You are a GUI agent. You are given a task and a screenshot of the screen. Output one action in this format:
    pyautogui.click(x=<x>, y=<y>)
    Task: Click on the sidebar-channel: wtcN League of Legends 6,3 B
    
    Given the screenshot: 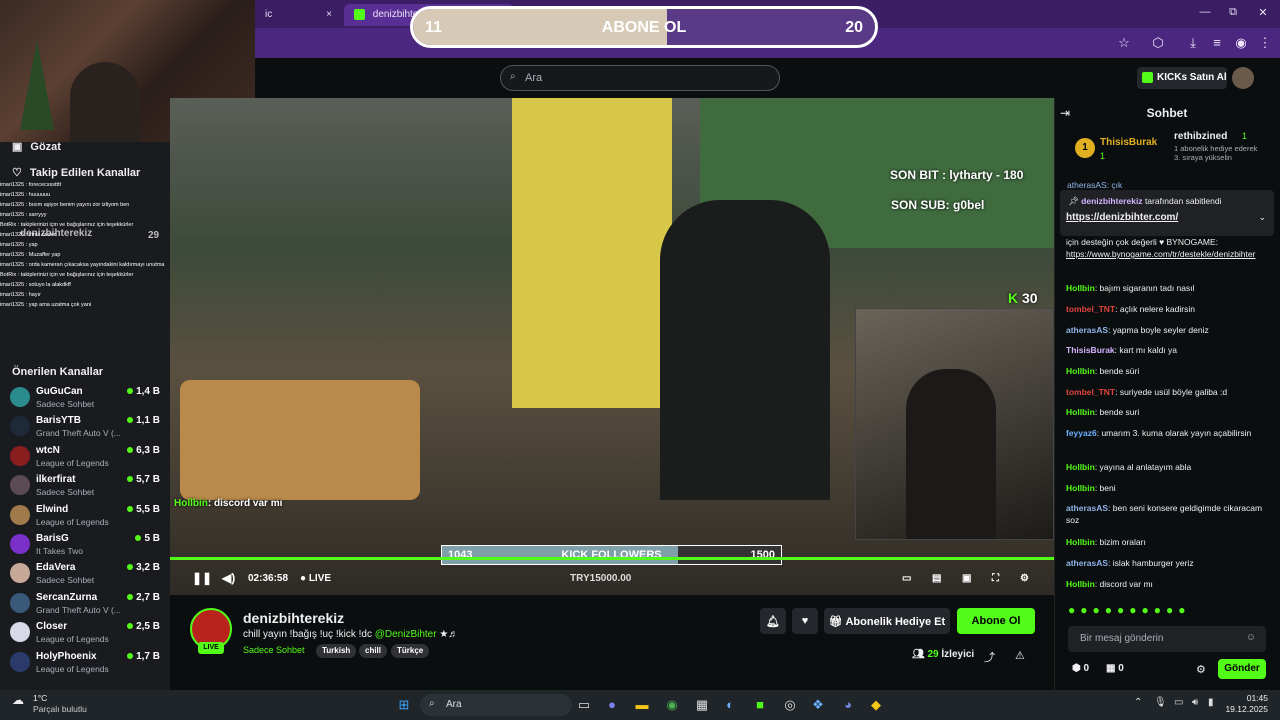 What is the action you would take?
    pyautogui.click(x=85, y=457)
    